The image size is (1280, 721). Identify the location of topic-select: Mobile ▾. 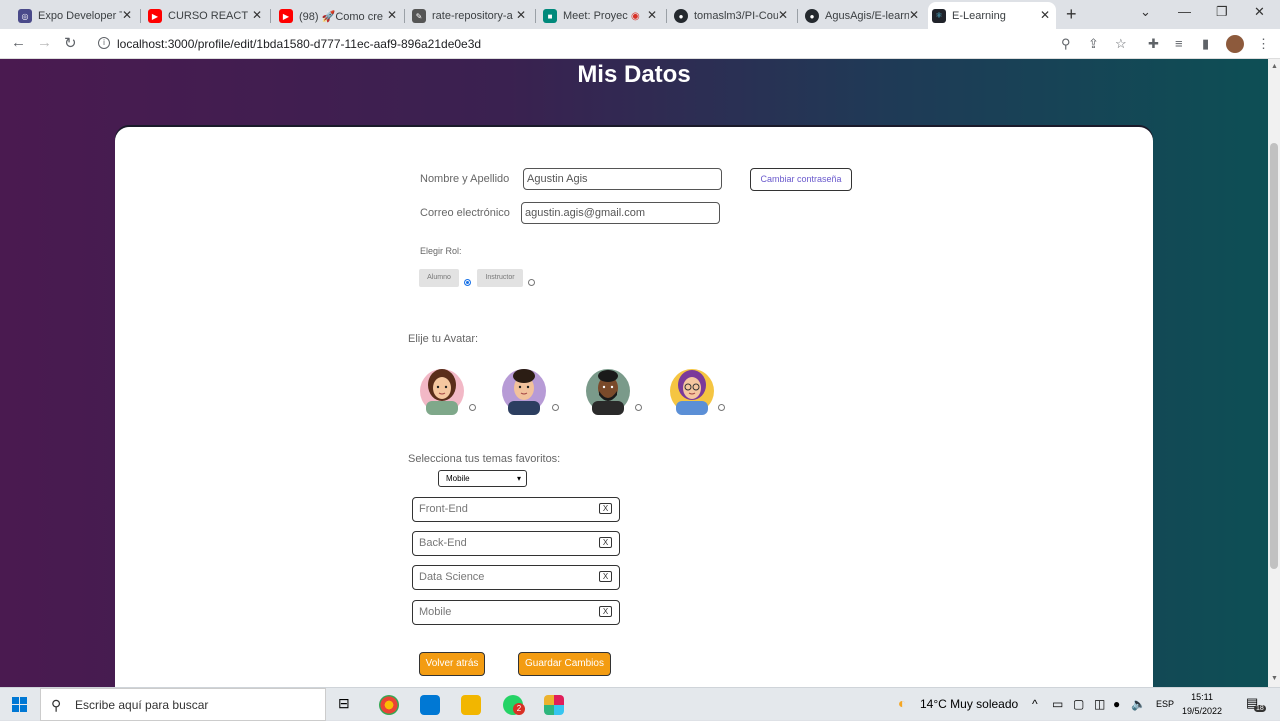
(482, 478).